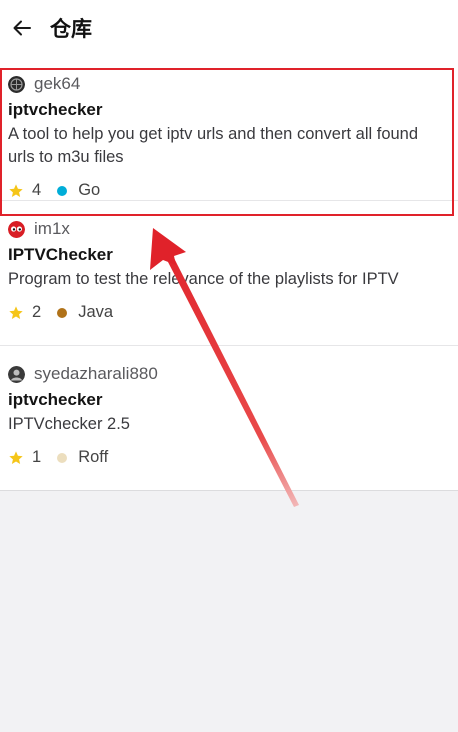 Image resolution: width=458 pixels, height=732 pixels. Describe the element at coordinates (93, 457) in the screenshot. I see `repo-language: Roff` at that location.